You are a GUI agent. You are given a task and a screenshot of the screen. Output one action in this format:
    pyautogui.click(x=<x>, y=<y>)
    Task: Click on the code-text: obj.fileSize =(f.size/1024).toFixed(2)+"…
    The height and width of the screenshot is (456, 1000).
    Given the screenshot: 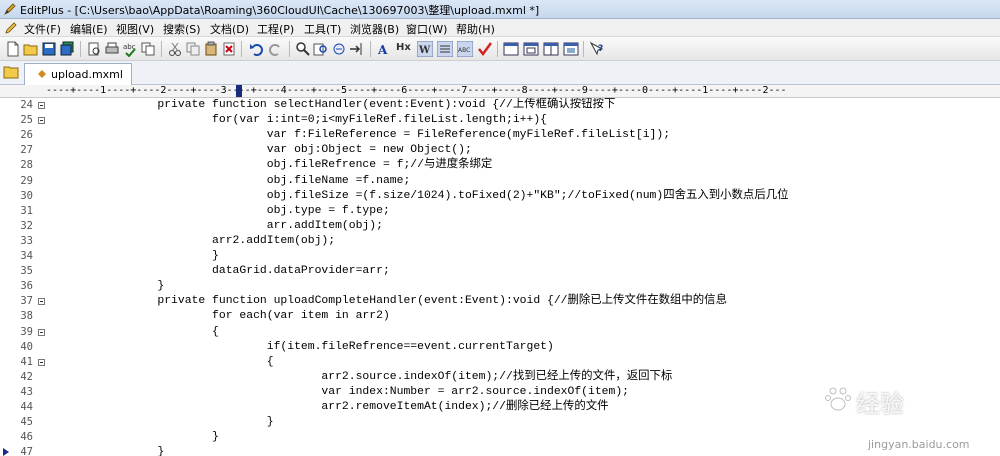 What is the action you would take?
    pyautogui.click(x=418, y=196)
    